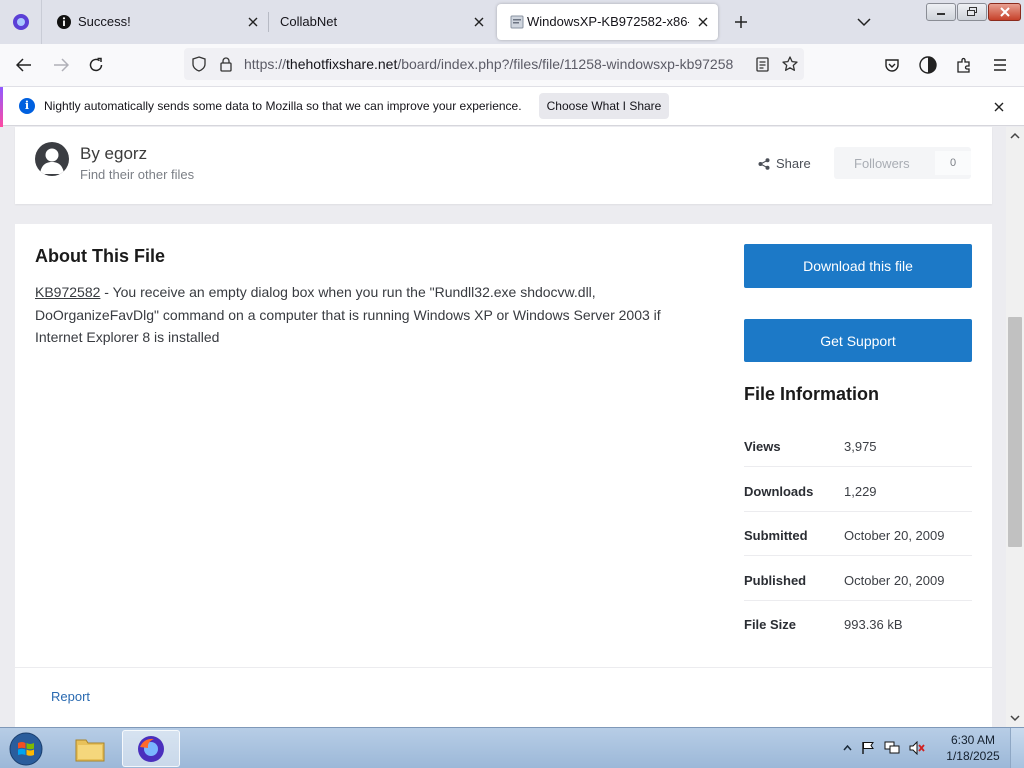 This screenshot has width=1024, height=768. I want to click on reload-button, so click(96, 65).